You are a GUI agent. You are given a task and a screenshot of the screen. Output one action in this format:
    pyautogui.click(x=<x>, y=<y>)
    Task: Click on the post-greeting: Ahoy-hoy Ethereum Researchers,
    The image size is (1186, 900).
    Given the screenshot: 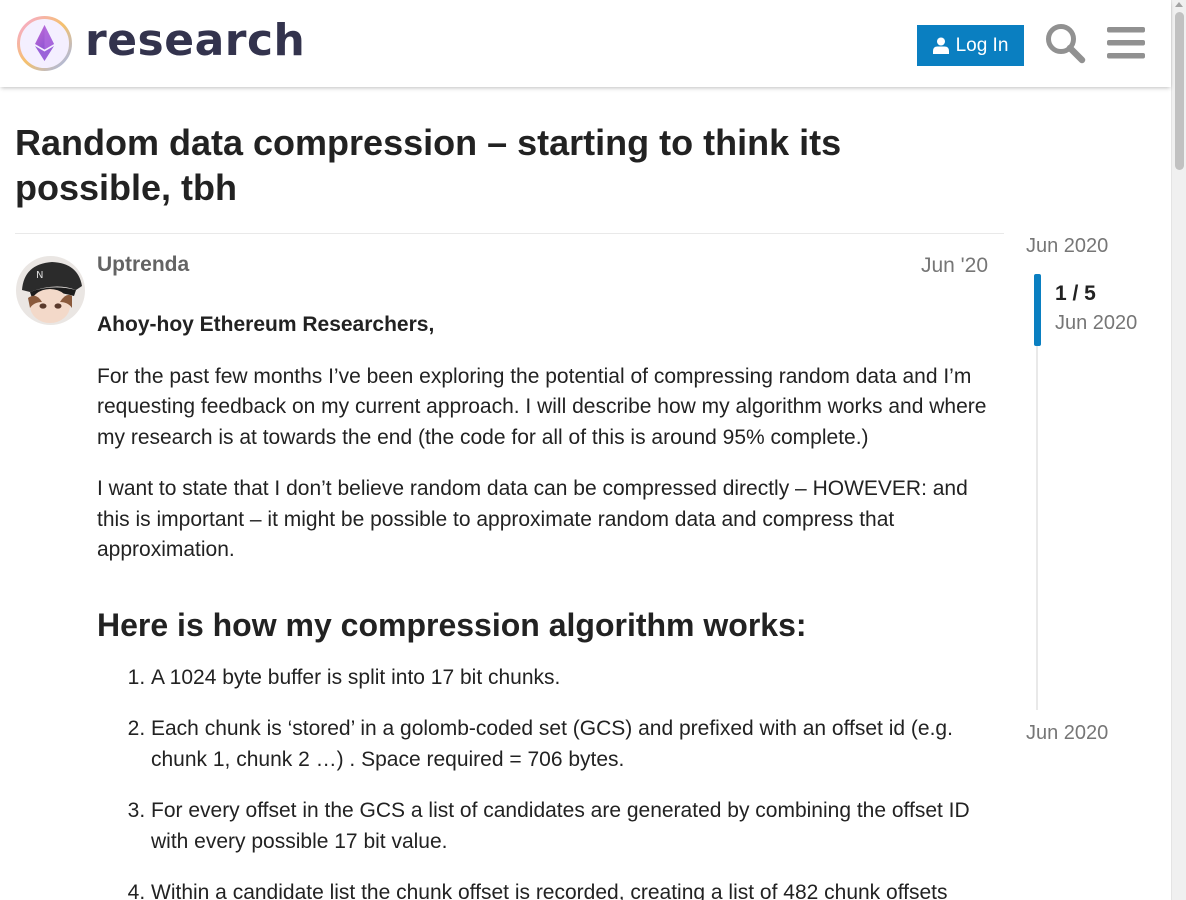 What is the action you would take?
    pyautogui.click(x=266, y=324)
    